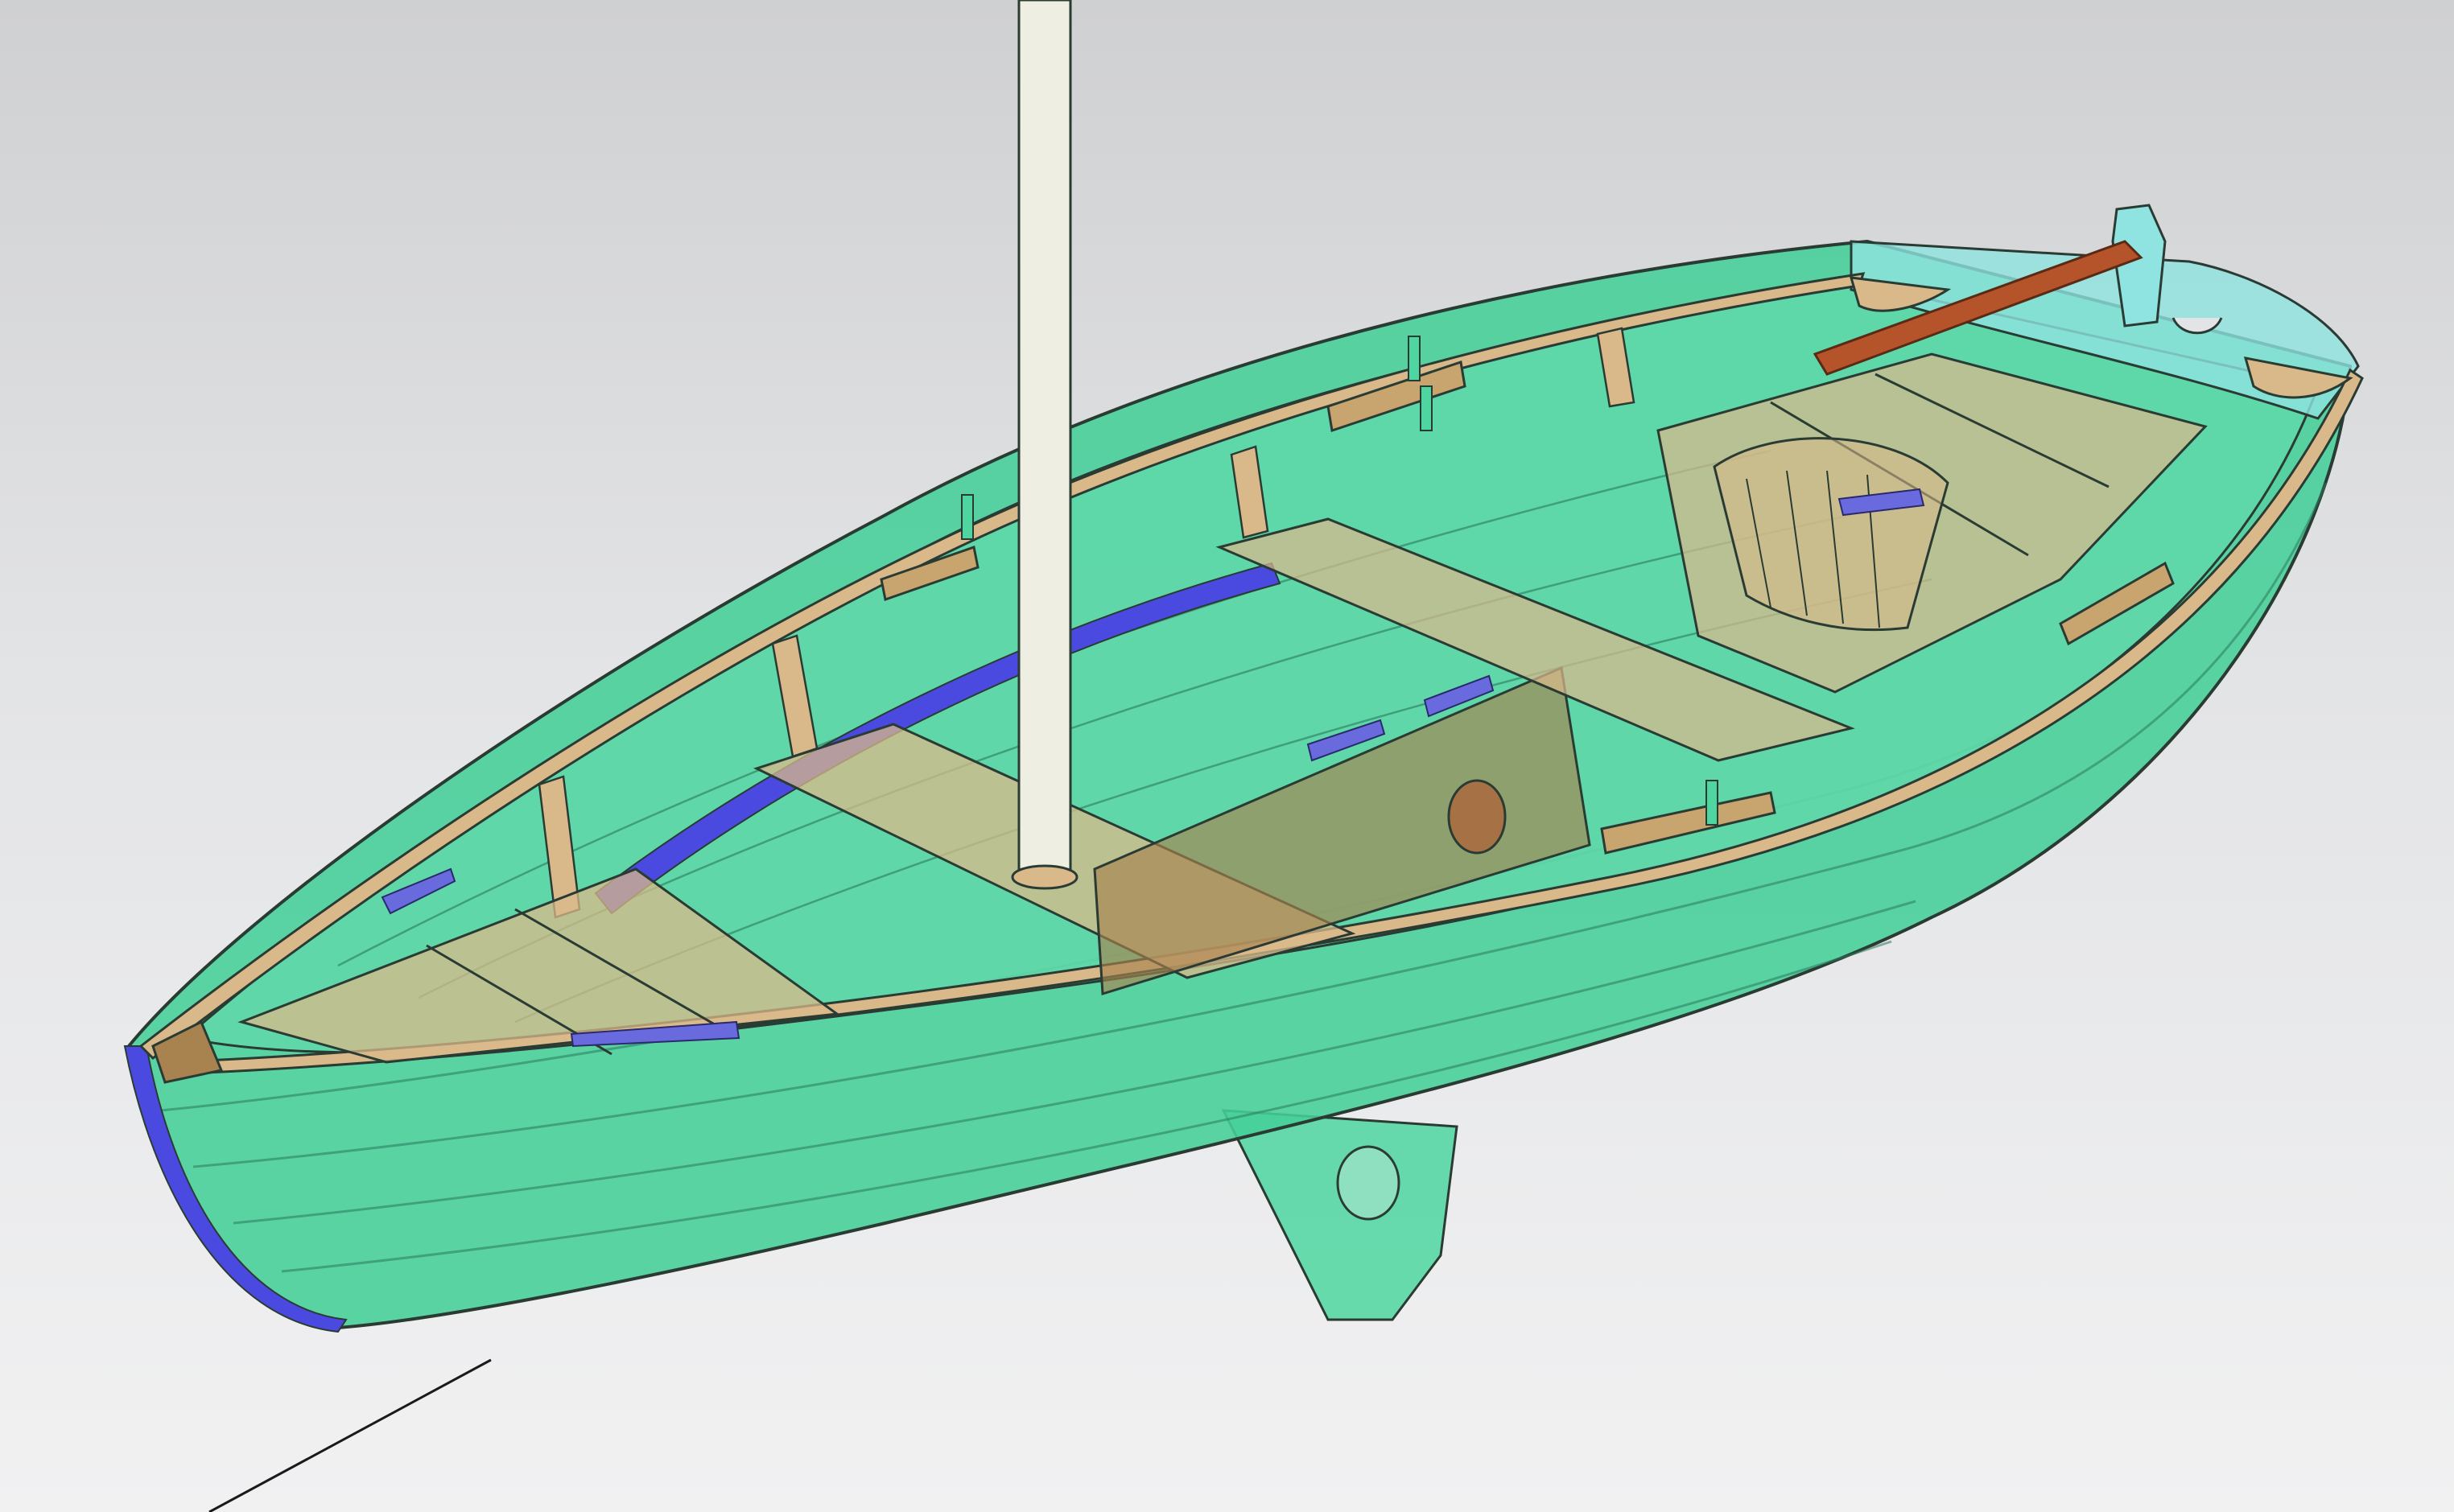 The image size is (2454, 1512). What do you see at coordinates (350, 1435) in the screenshot?
I see `mooring-line` at bounding box center [350, 1435].